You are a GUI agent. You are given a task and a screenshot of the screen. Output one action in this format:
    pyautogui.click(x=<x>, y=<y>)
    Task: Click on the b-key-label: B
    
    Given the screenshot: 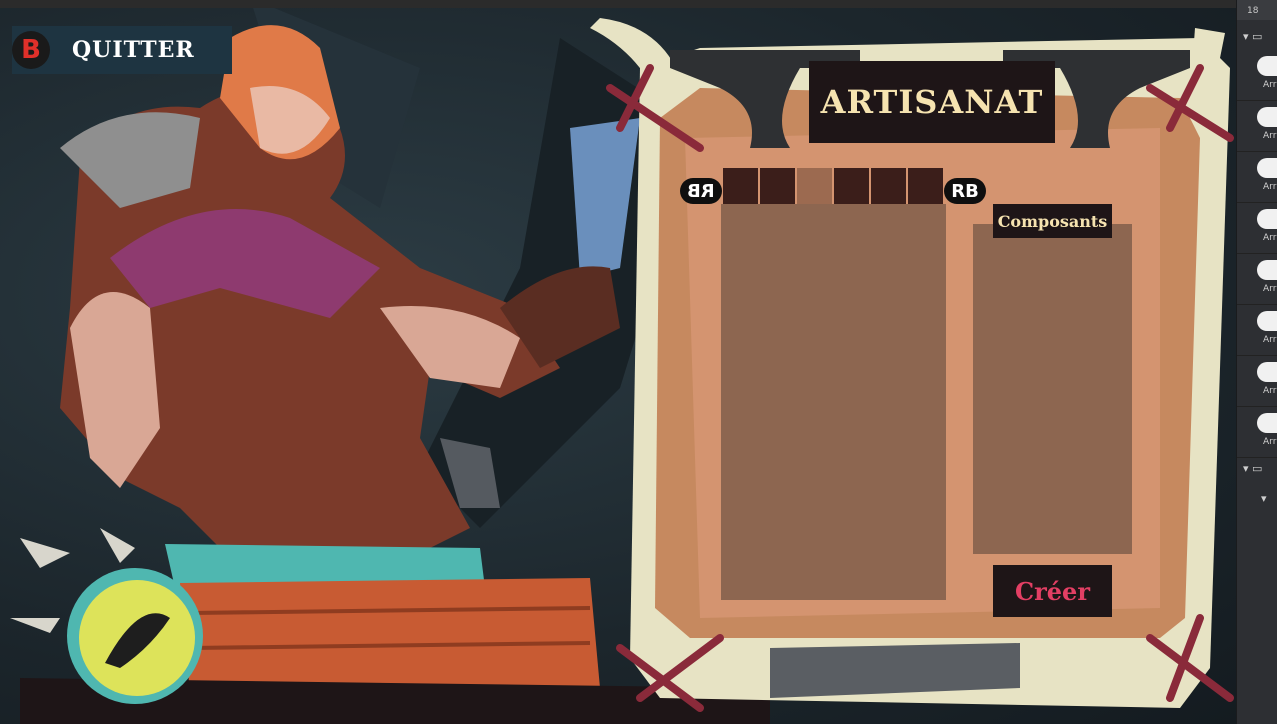 What is the action you would take?
    pyautogui.click(x=31, y=50)
    